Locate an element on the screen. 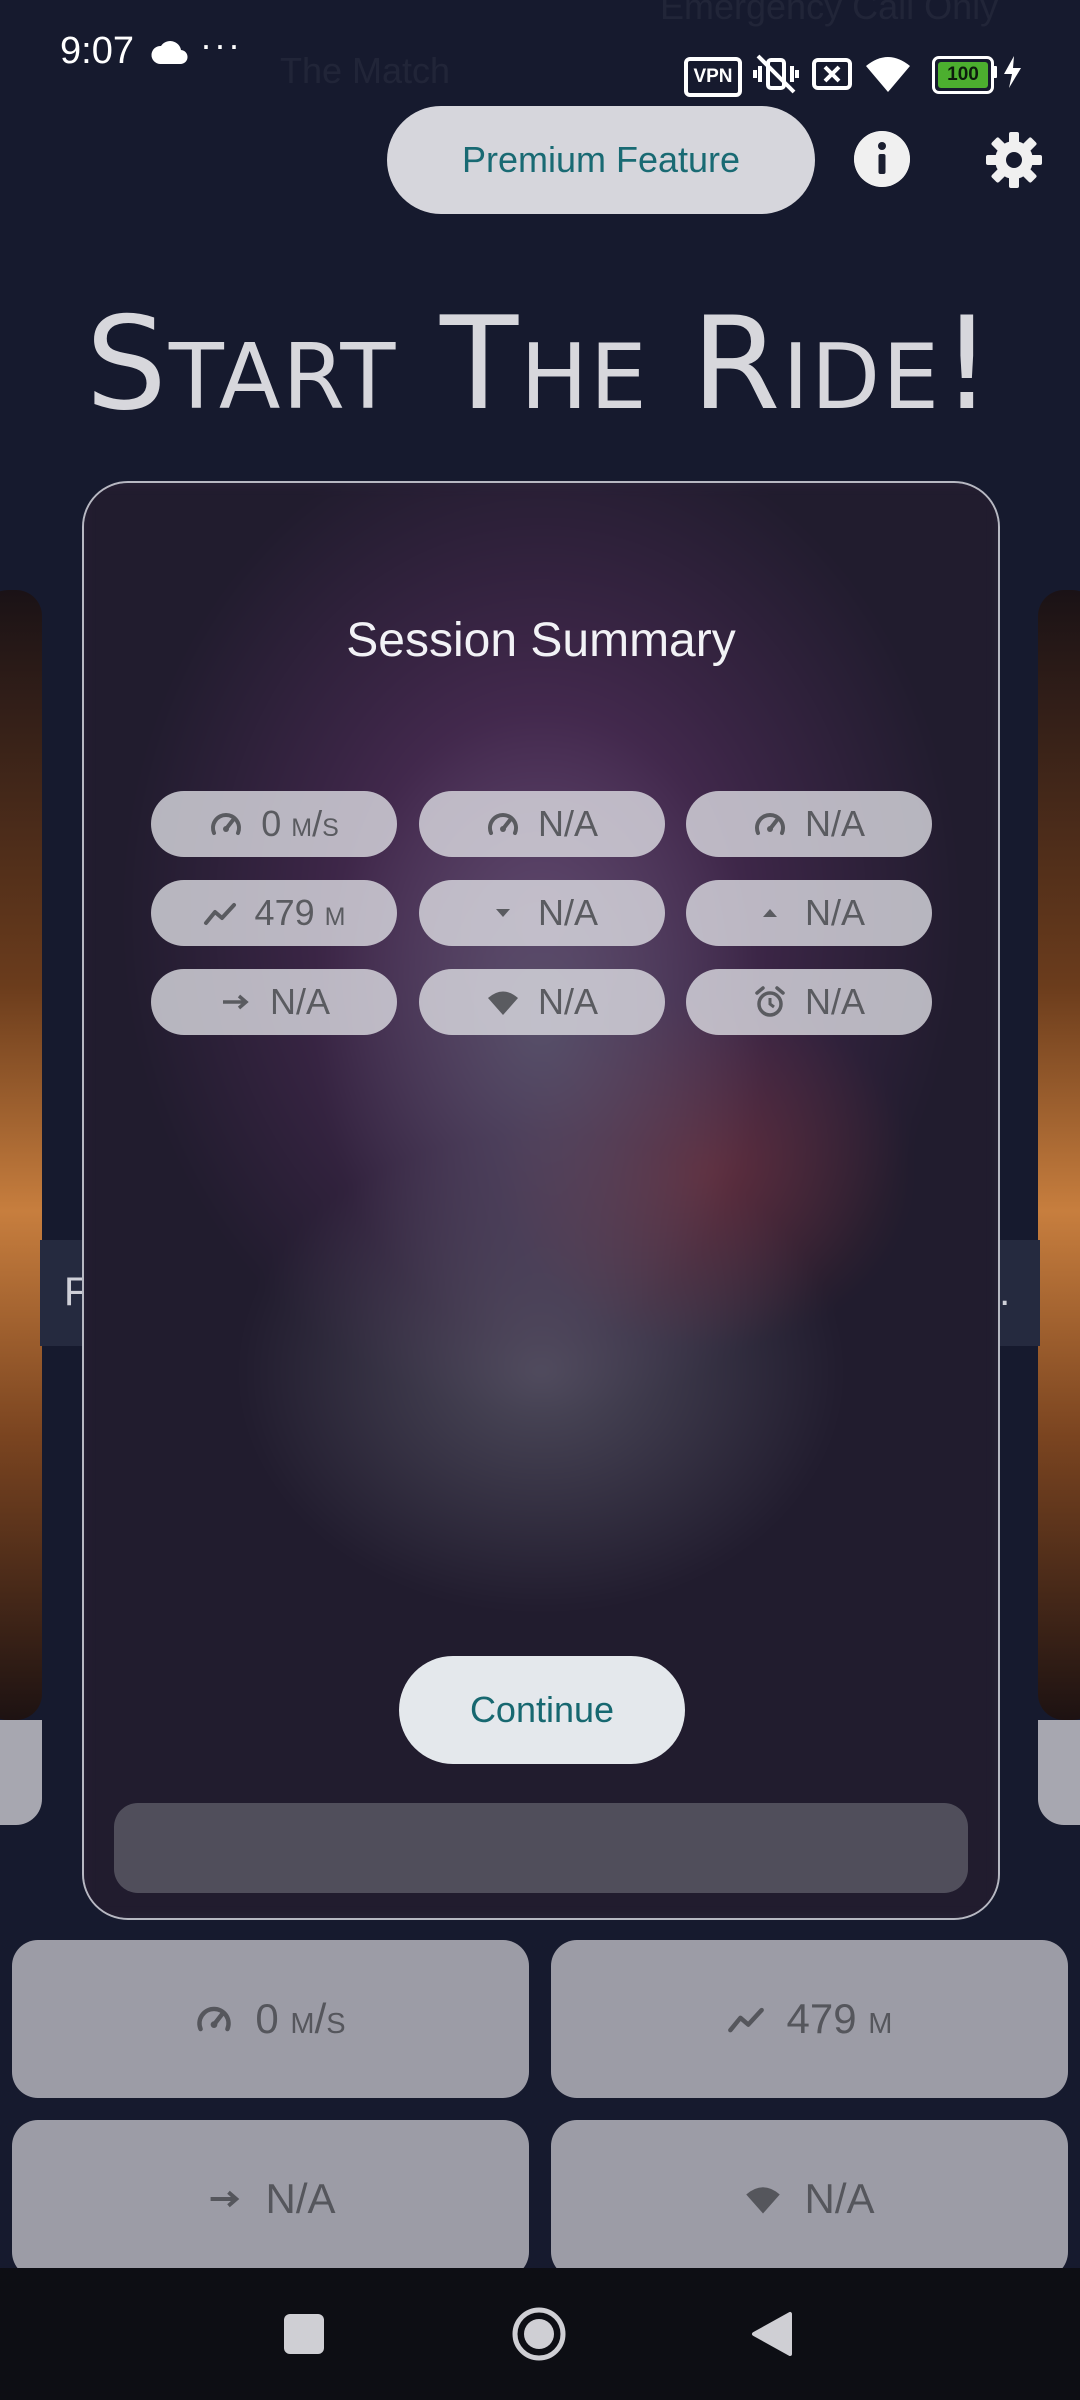  vpn-icon: VPN is located at coordinates (713, 77).